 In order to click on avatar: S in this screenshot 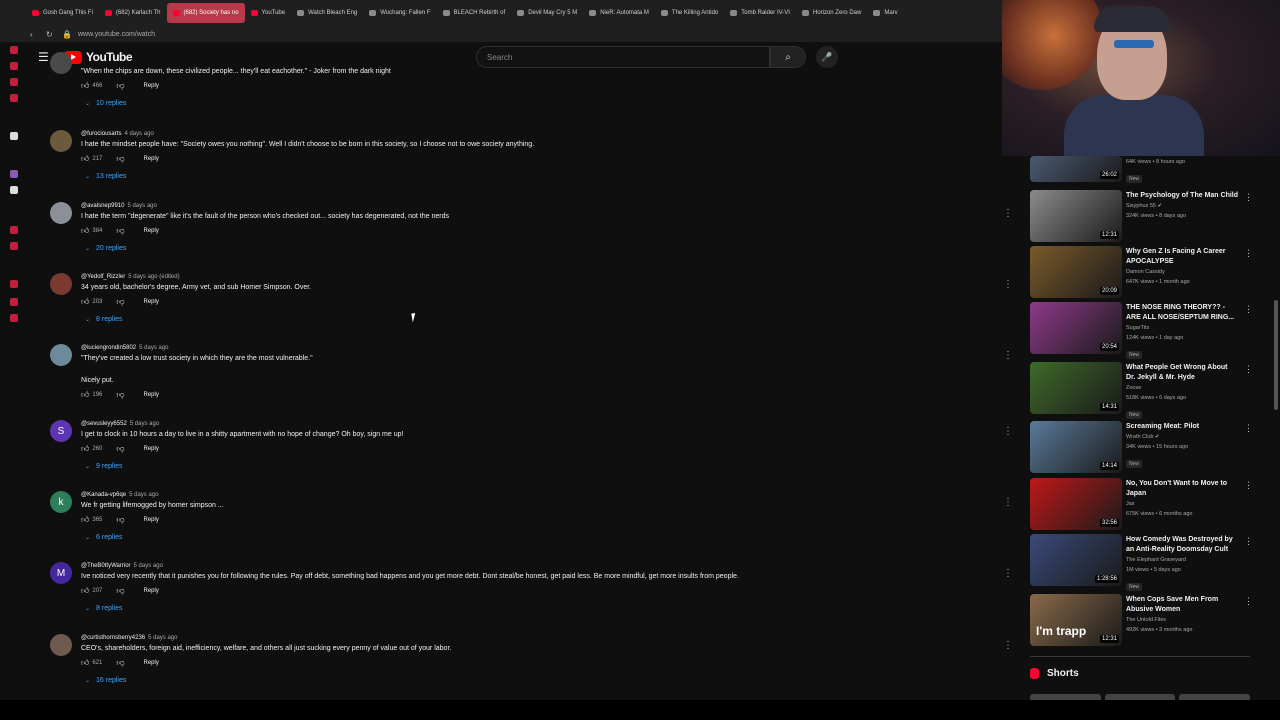, I will do `click(61, 431)`.